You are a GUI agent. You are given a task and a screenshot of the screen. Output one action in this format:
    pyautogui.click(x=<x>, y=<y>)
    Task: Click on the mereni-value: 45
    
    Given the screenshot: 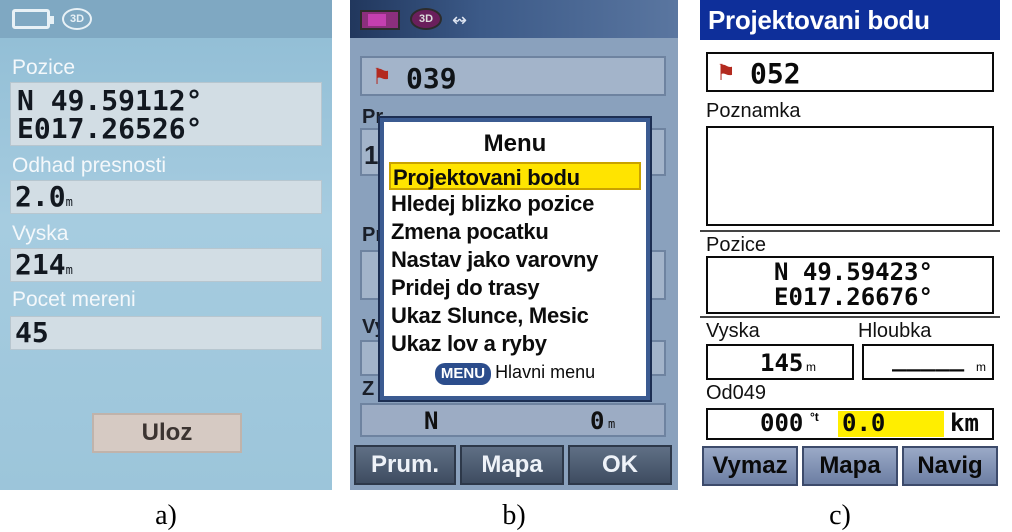 What is the action you would take?
    pyautogui.click(x=32, y=332)
    